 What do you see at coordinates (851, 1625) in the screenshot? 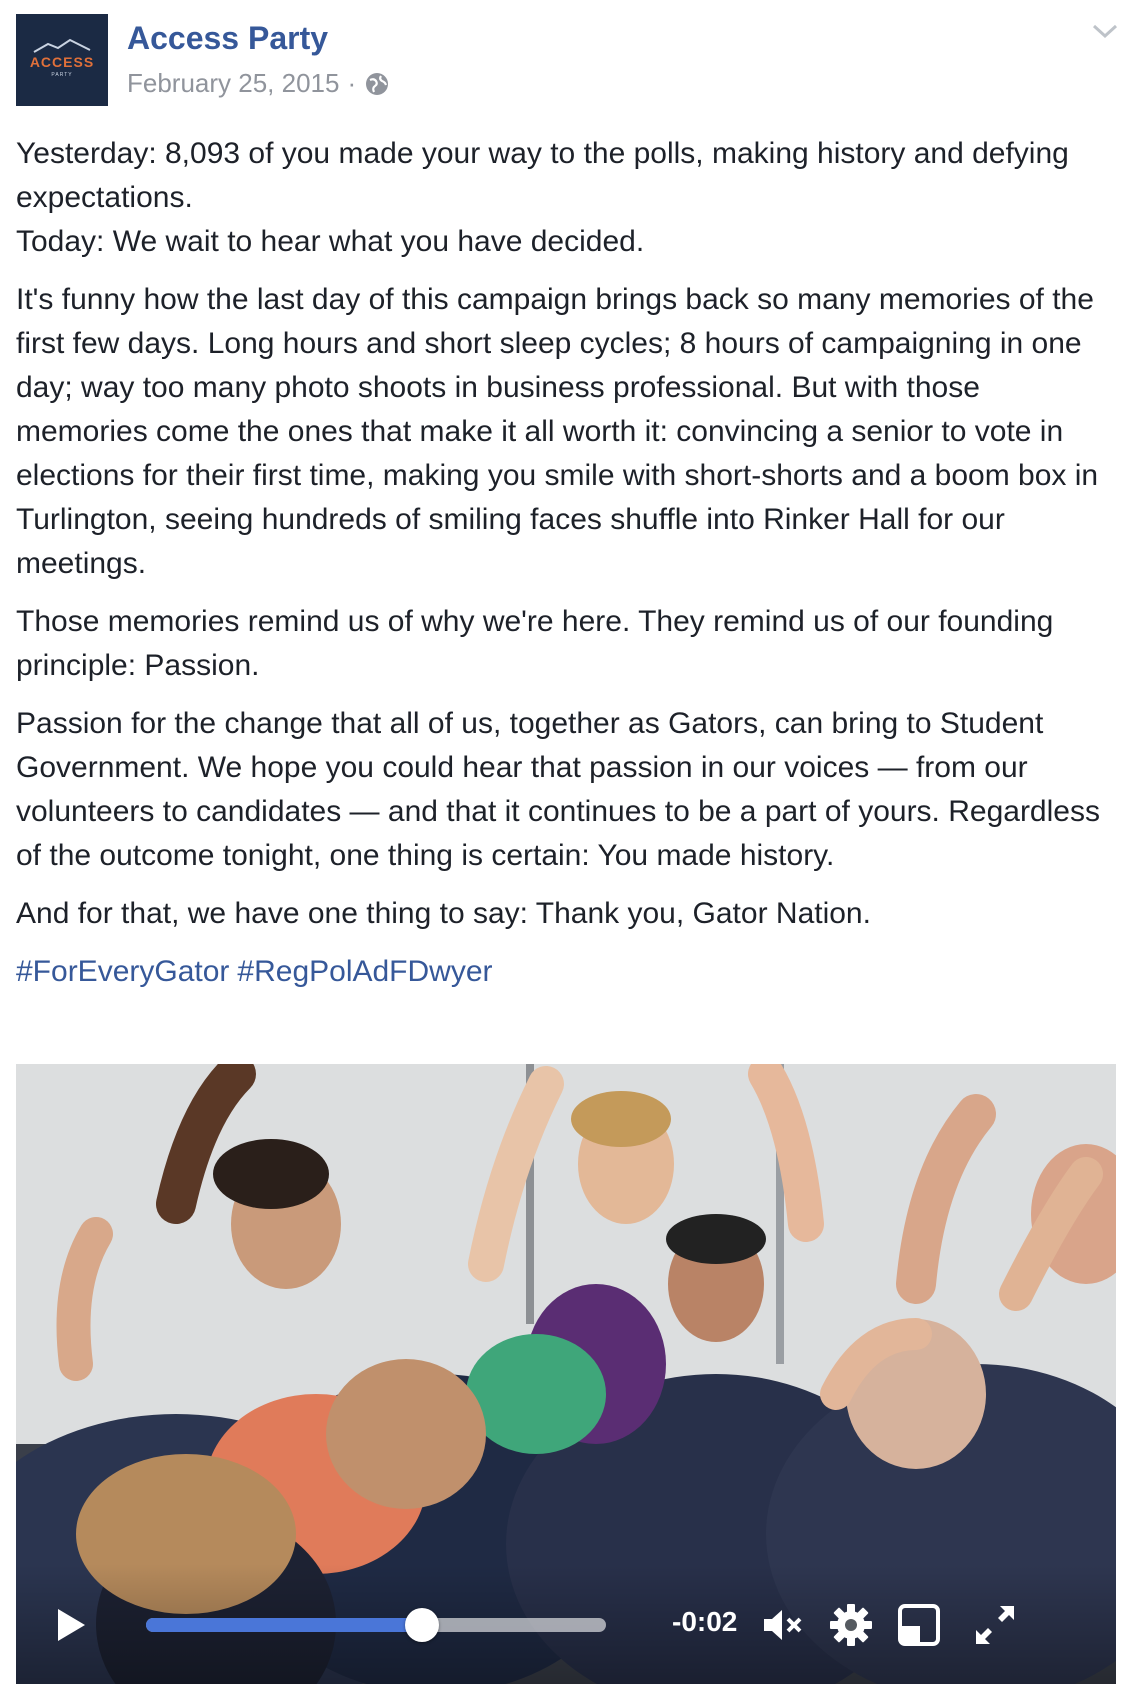
I see `settings-icon` at bounding box center [851, 1625].